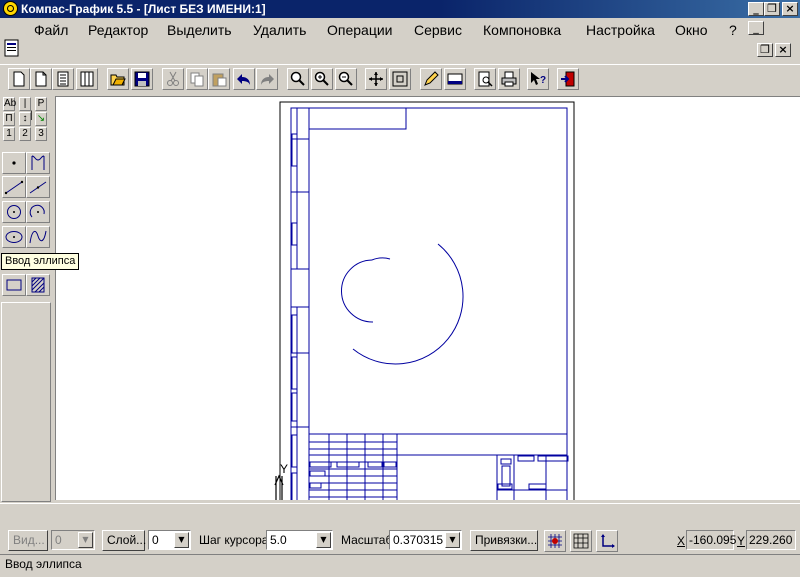 The height and width of the screenshot is (577, 800). Describe the element at coordinates (43, 564) in the screenshot. I see `hint-text: Ввод эллипса` at that location.